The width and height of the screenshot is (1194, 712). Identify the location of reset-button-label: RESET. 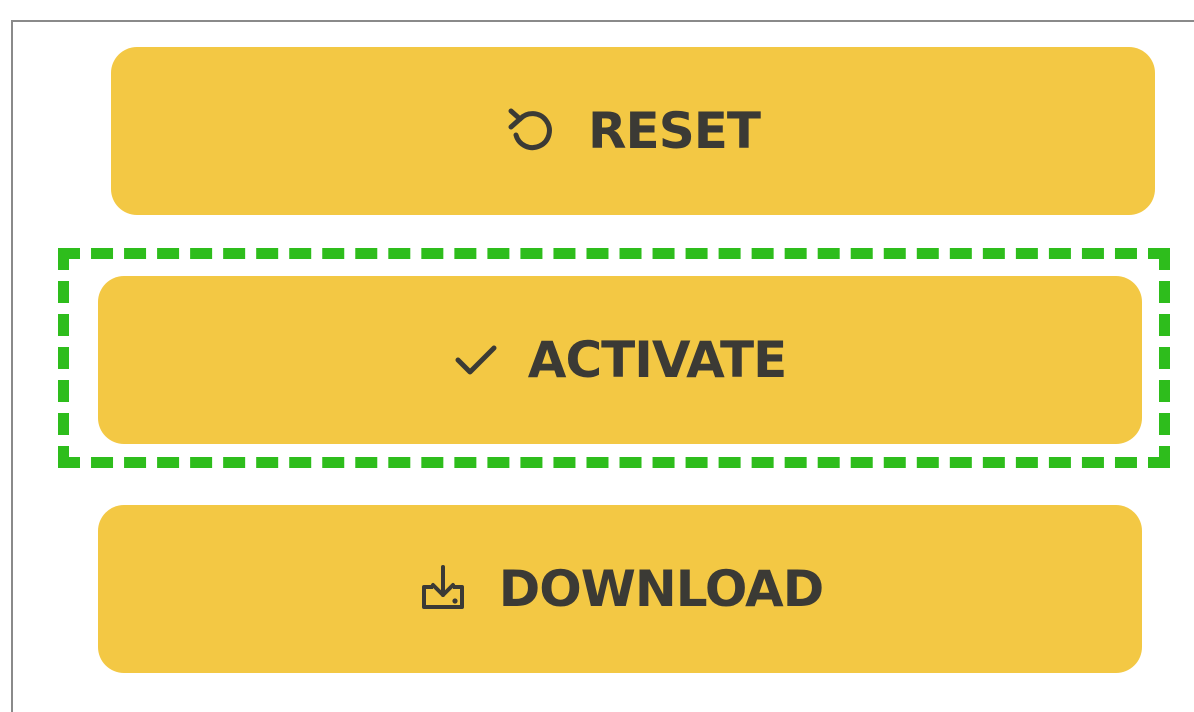
(674, 131).